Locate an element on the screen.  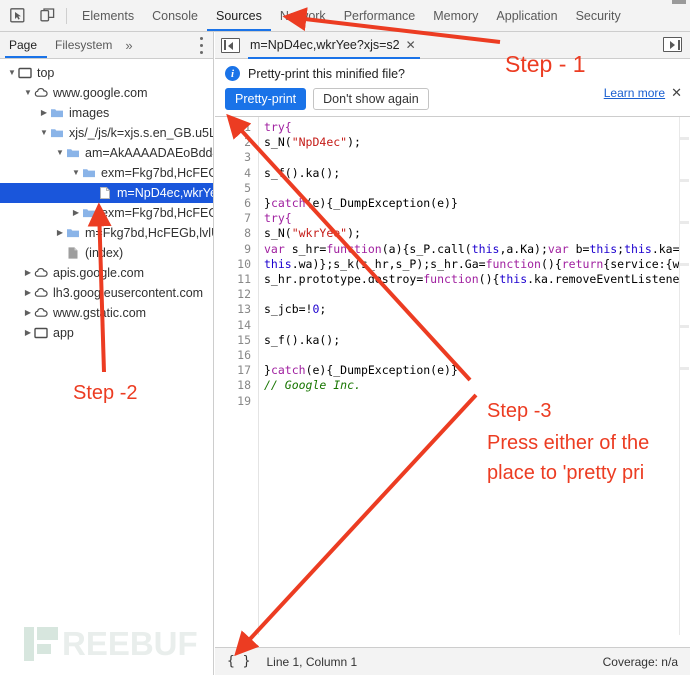
tab-network: Network is located at coordinates (303, 16).